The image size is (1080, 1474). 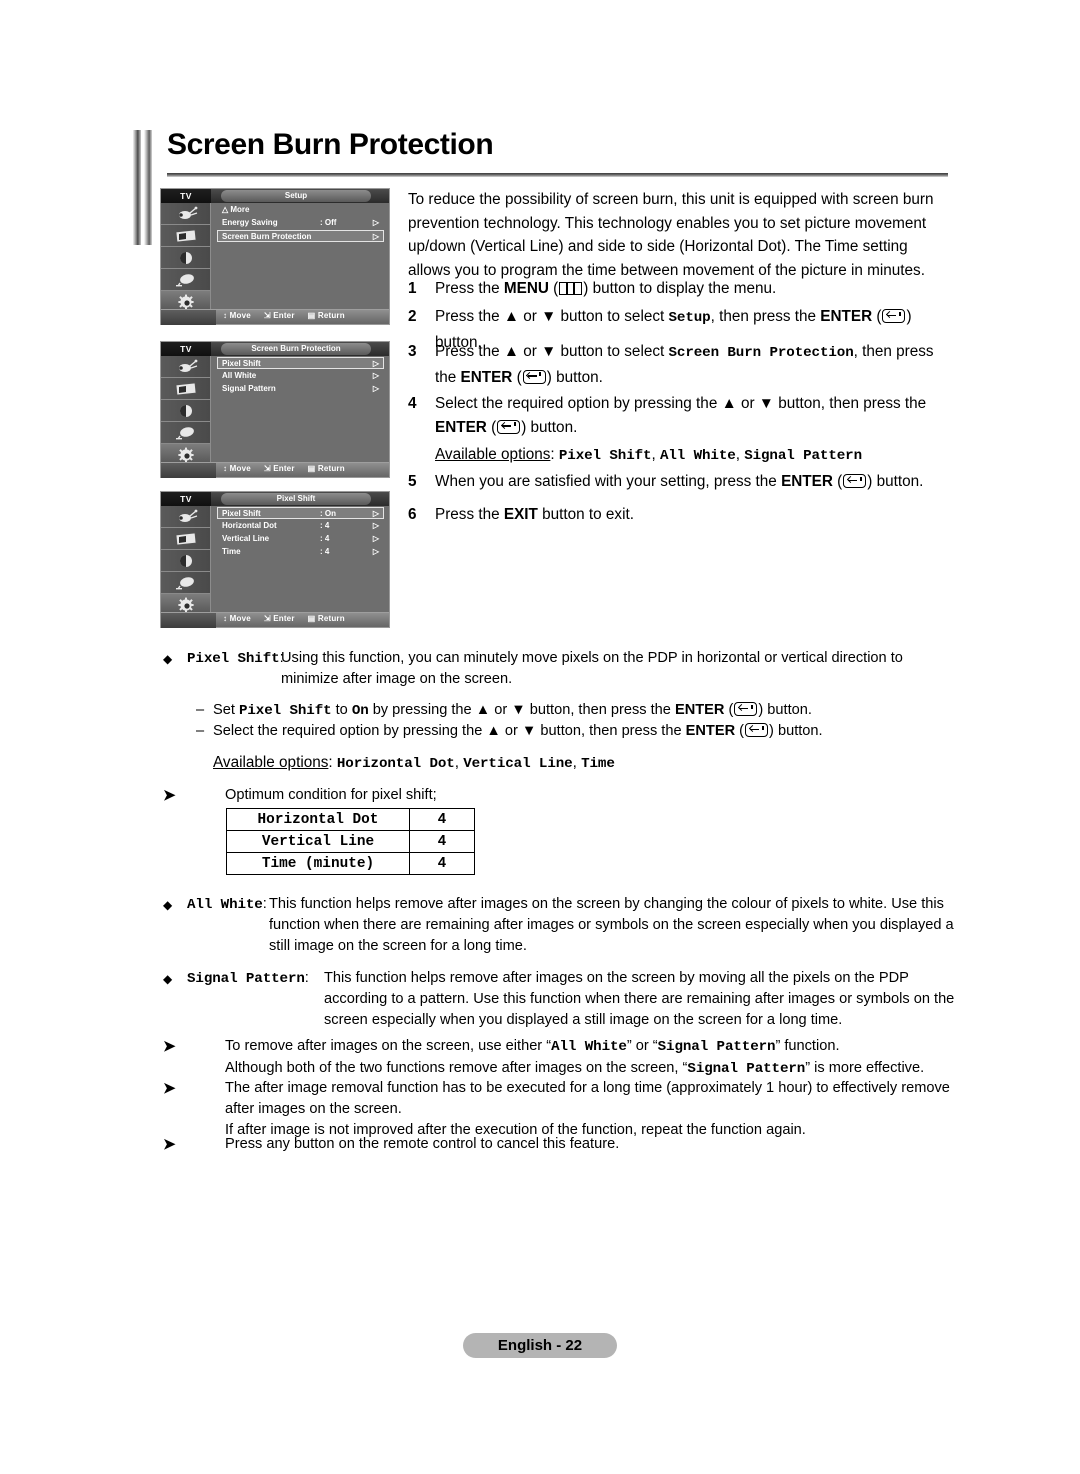 I want to click on table-row: Time (minute) 4, so click(x=350, y=863).